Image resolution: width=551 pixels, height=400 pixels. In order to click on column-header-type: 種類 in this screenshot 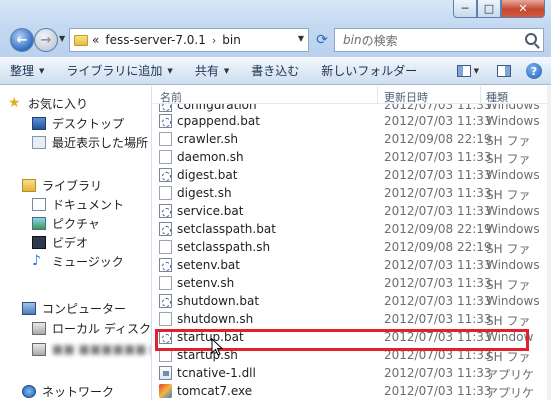, I will do `click(497, 97)`.